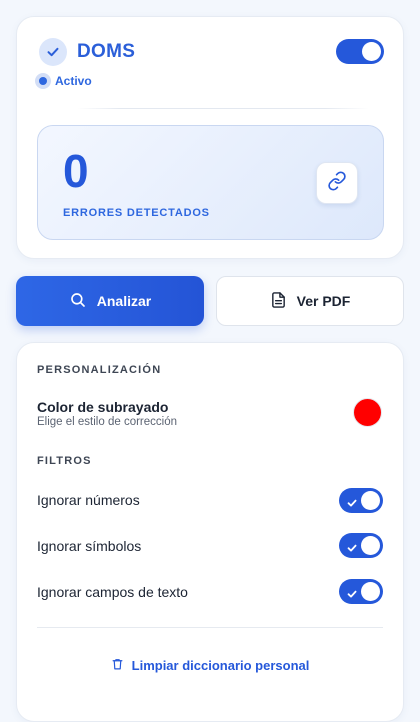 This screenshot has width=420, height=722. What do you see at coordinates (103, 407) in the screenshot?
I see `underline-color-title: Color de subrayado` at bounding box center [103, 407].